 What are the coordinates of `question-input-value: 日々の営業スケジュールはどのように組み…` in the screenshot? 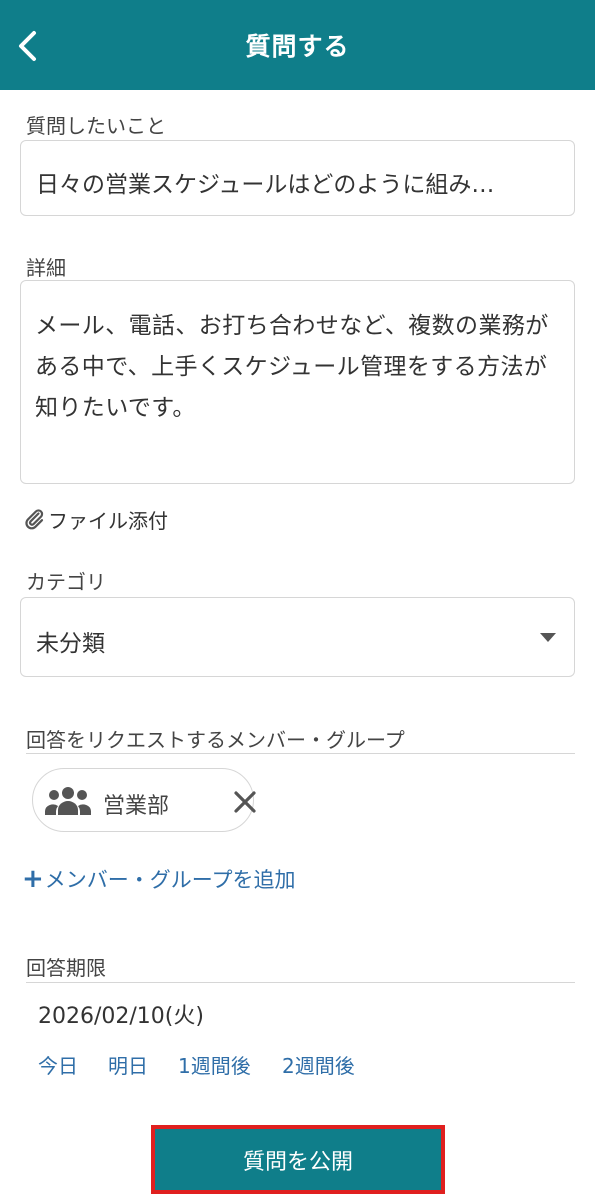 It's located at (265, 185).